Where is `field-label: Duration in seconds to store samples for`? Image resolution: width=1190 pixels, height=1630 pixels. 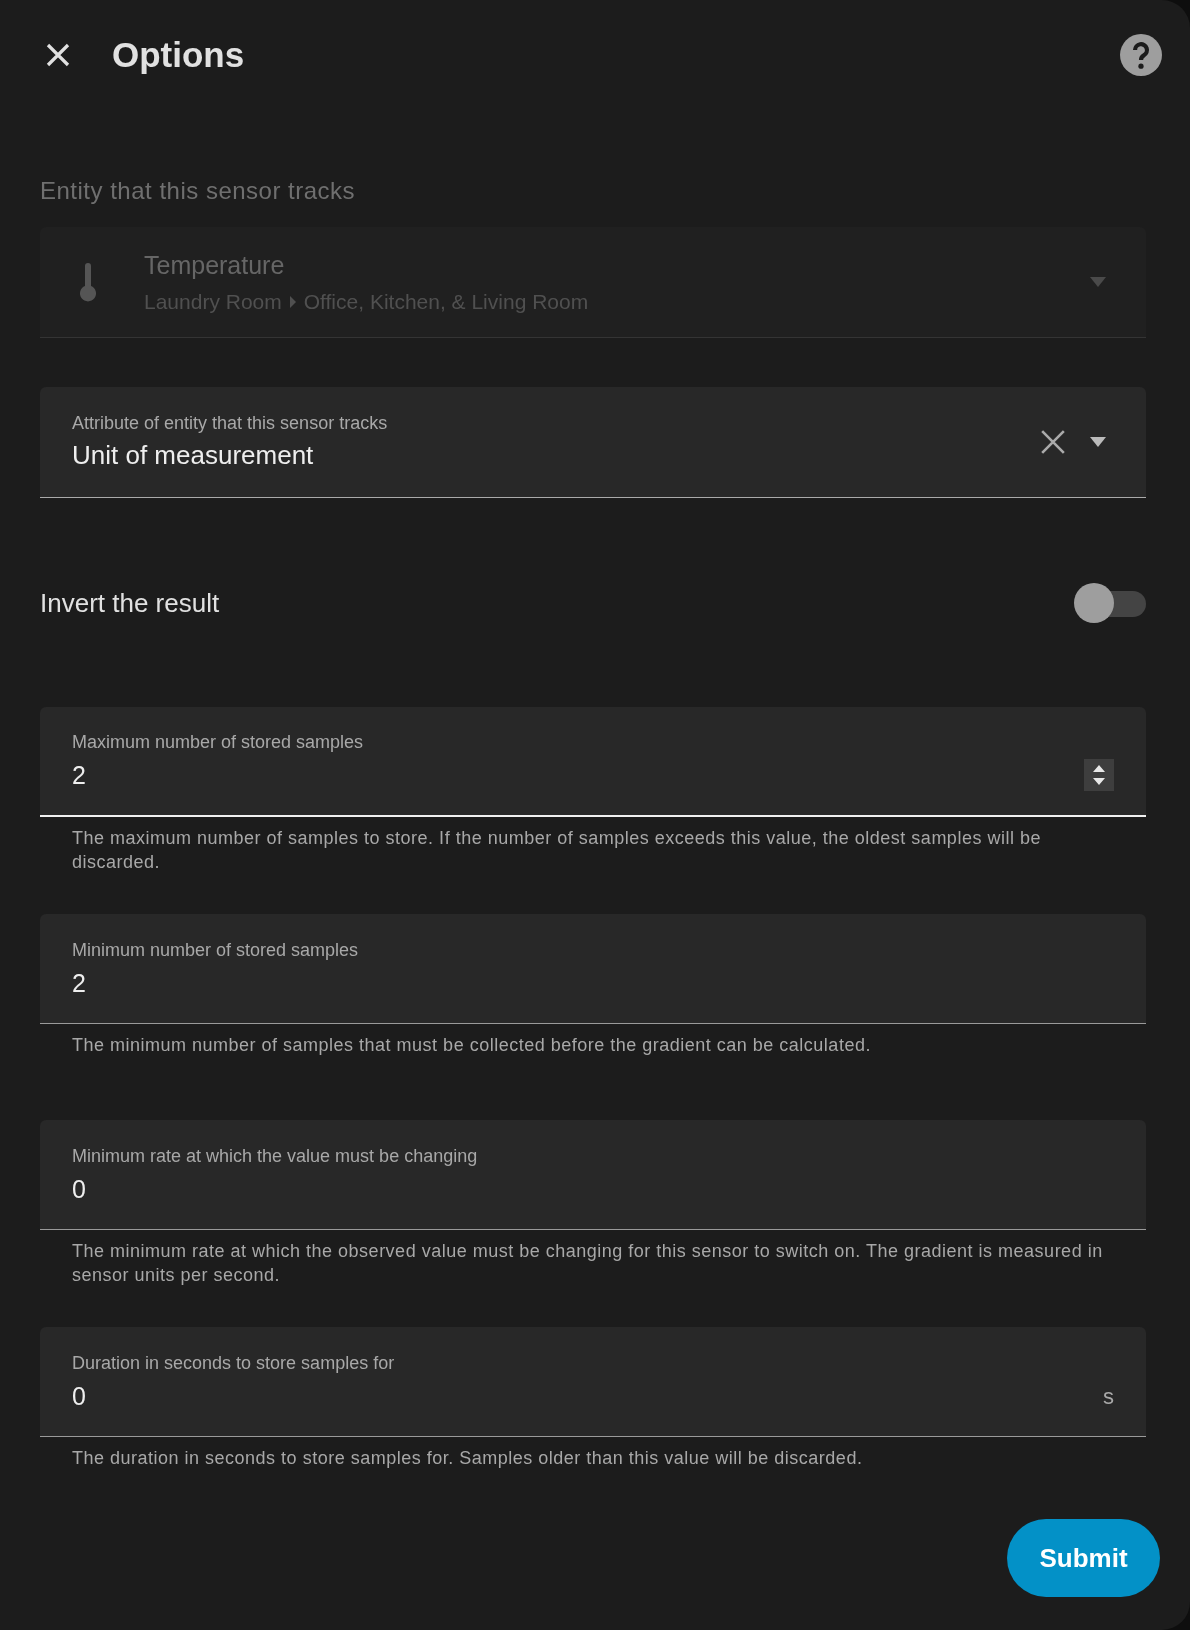
field-label: Duration in seconds to store samples for is located at coordinates (234, 1363).